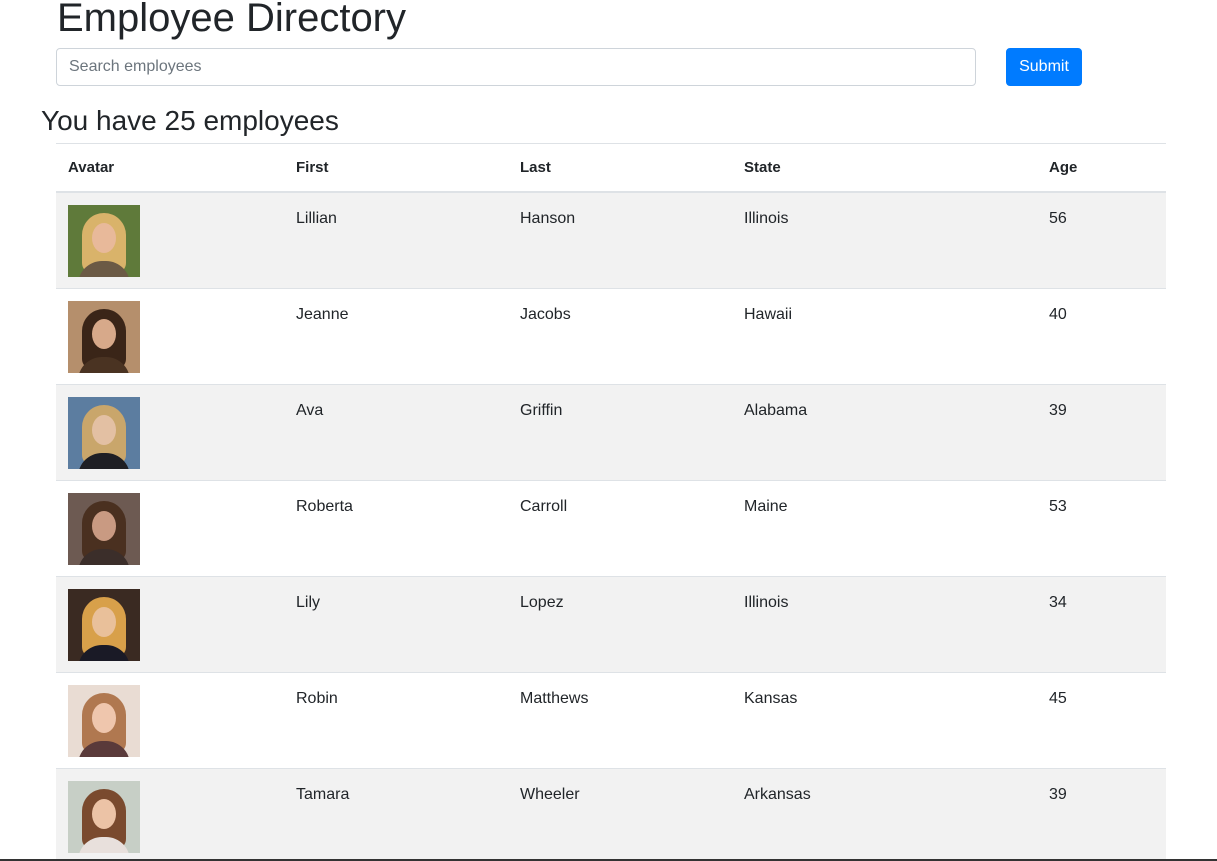 The width and height of the screenshot is (1217, 861). What do you see at coordinates (322, 314) in the screenshot?
I see `first-name-cell-text: Jeanne` at bounding box center [322, 314].